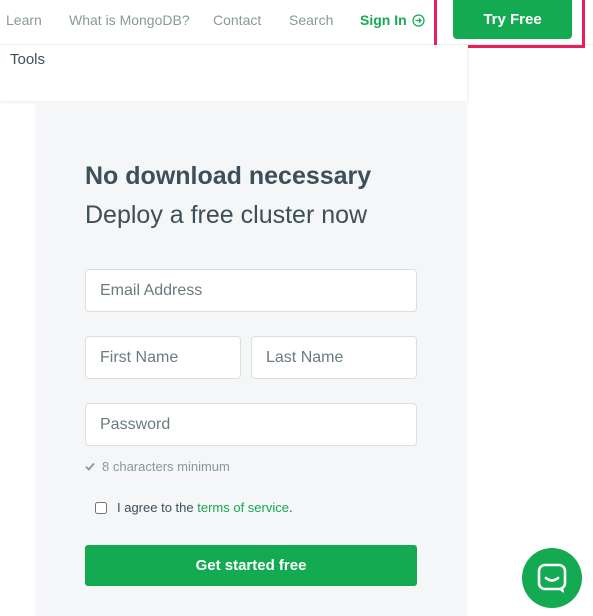 This screenshot has width=593, height=616. I want to click on sign-in-label: Sign In, so click(383, 20).